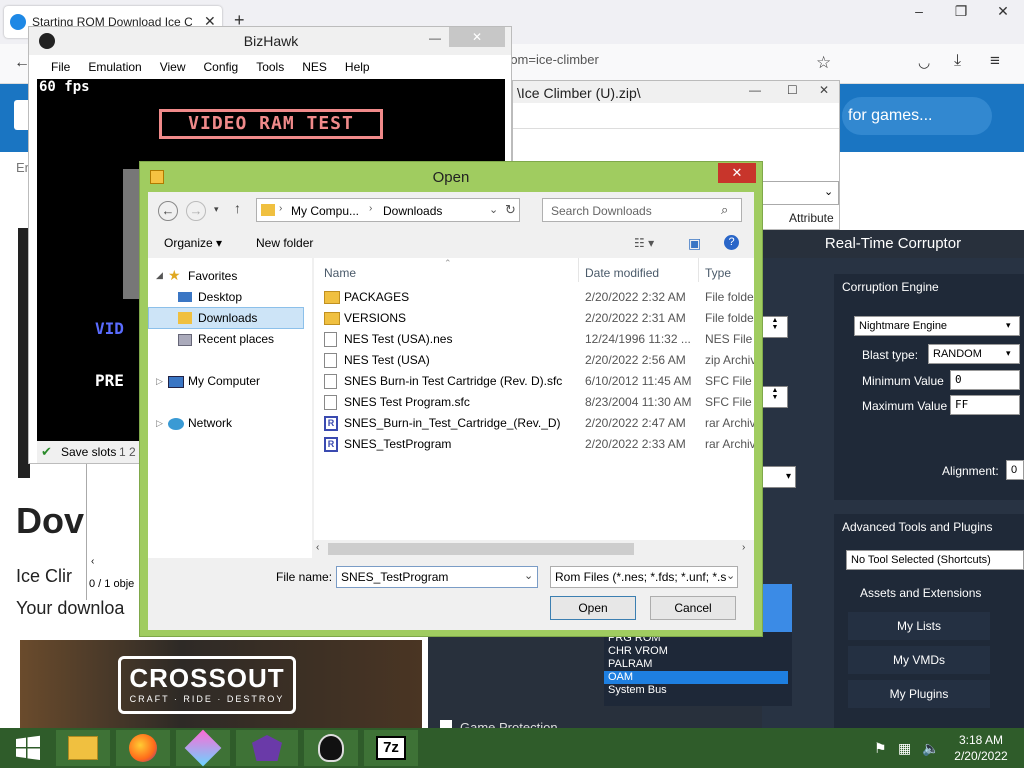 Image resolution: width=1024 pixels, height=768 pixels. What do you see at coordinates (961, 11) in the screenshot?
I see `restore-icon: ❐` at bounding box center [961, 11].